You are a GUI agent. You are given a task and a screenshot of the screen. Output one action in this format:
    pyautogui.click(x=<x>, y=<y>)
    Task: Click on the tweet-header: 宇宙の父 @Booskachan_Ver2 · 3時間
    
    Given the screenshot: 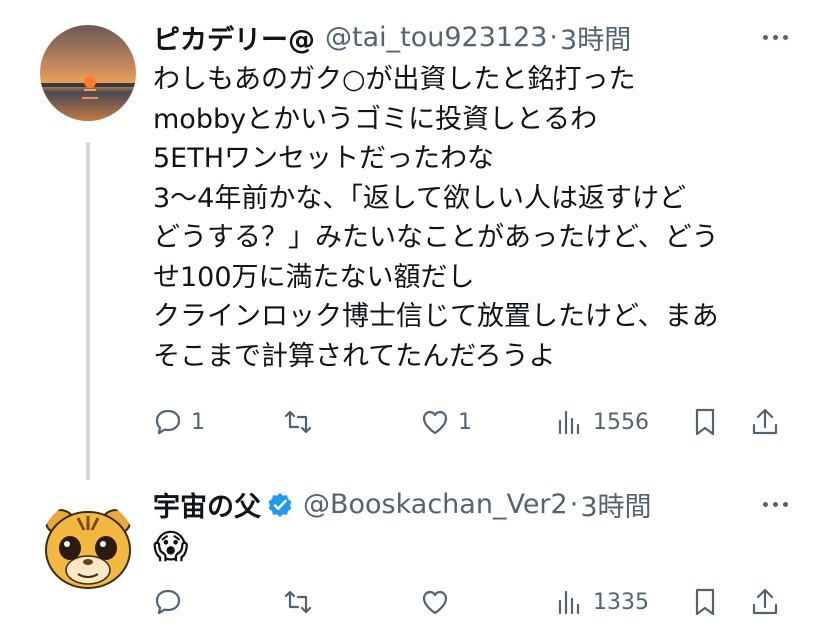 What is the action you would take?
    pyautogui.click(x=402, y=504)
    